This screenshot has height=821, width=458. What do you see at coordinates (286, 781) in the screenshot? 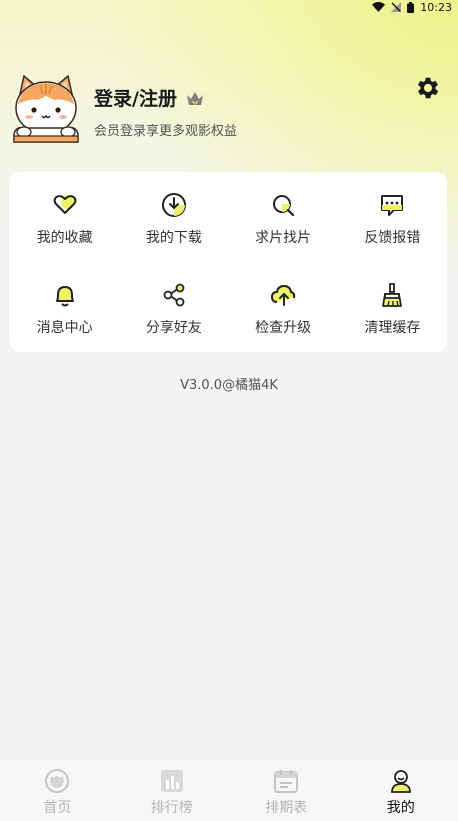
I see `calendar-icon` at bounding box center [286, 781].